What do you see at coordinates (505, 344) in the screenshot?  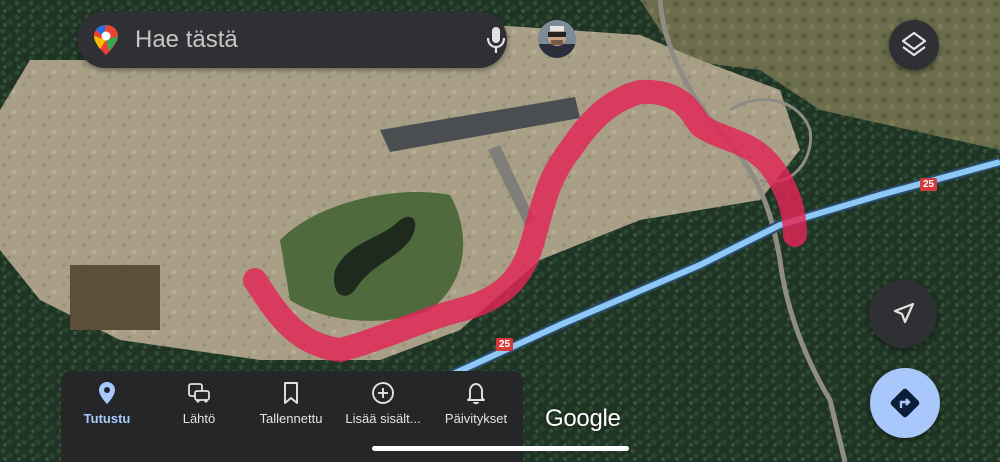 I see `route-shield-lower: 25` at bounding box center [505, 344].